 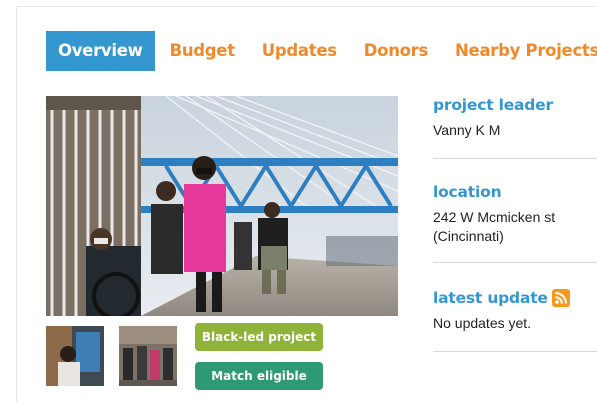 What do you see at coordinates (306, 6) in the screenshot?
I see `top-divider` at bounding box center [306, 6].